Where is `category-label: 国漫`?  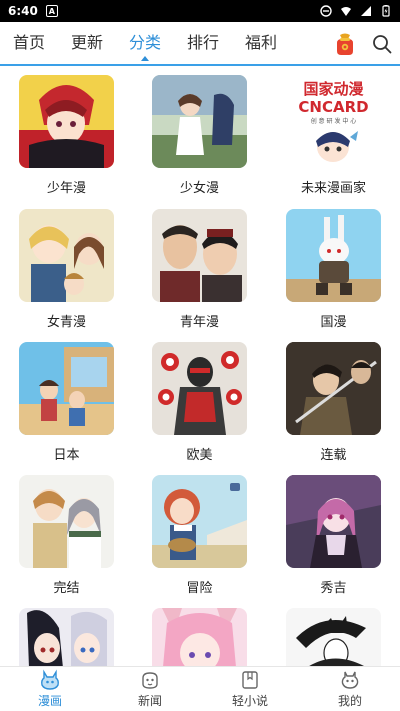
category-label: 国漫 is located at coordinates (333, 322).